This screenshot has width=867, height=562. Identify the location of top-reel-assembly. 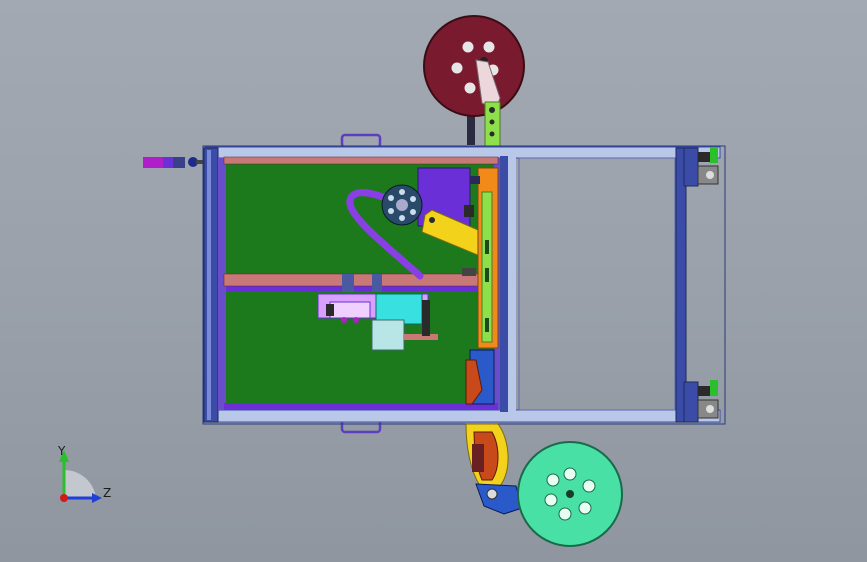
(474, 83).